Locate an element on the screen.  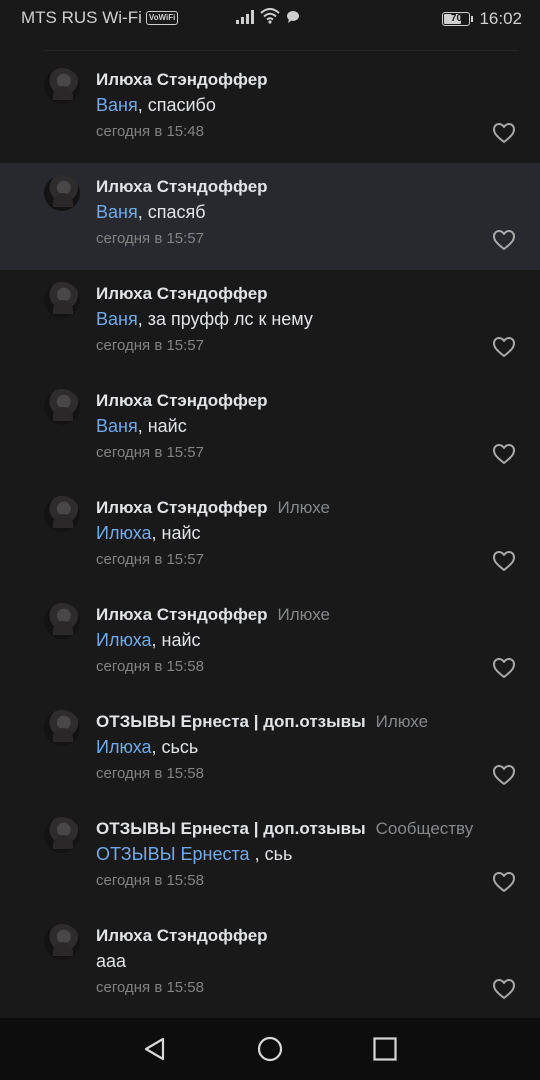
comment-text: Ваня, найс is located at coordinates (141, 426).